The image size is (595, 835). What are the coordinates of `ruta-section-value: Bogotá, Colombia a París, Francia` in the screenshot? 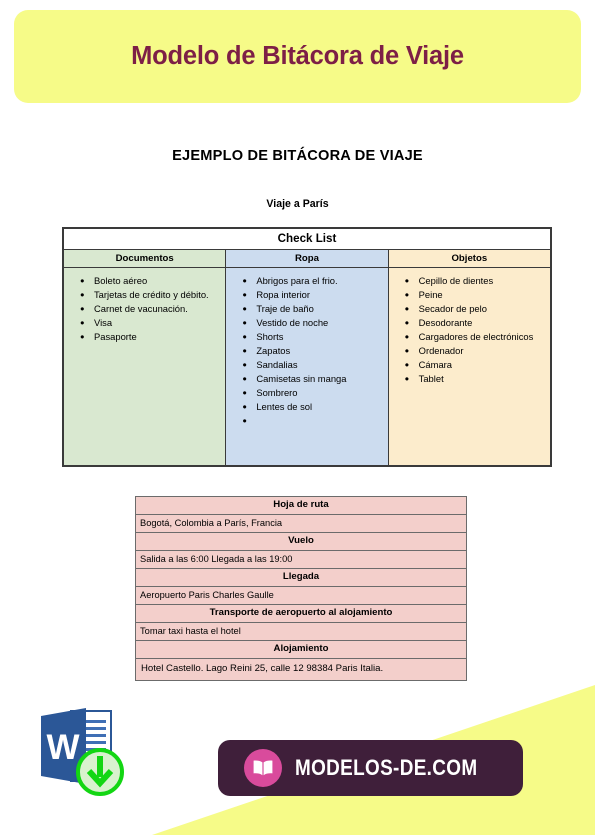 It's located at (301, 523).